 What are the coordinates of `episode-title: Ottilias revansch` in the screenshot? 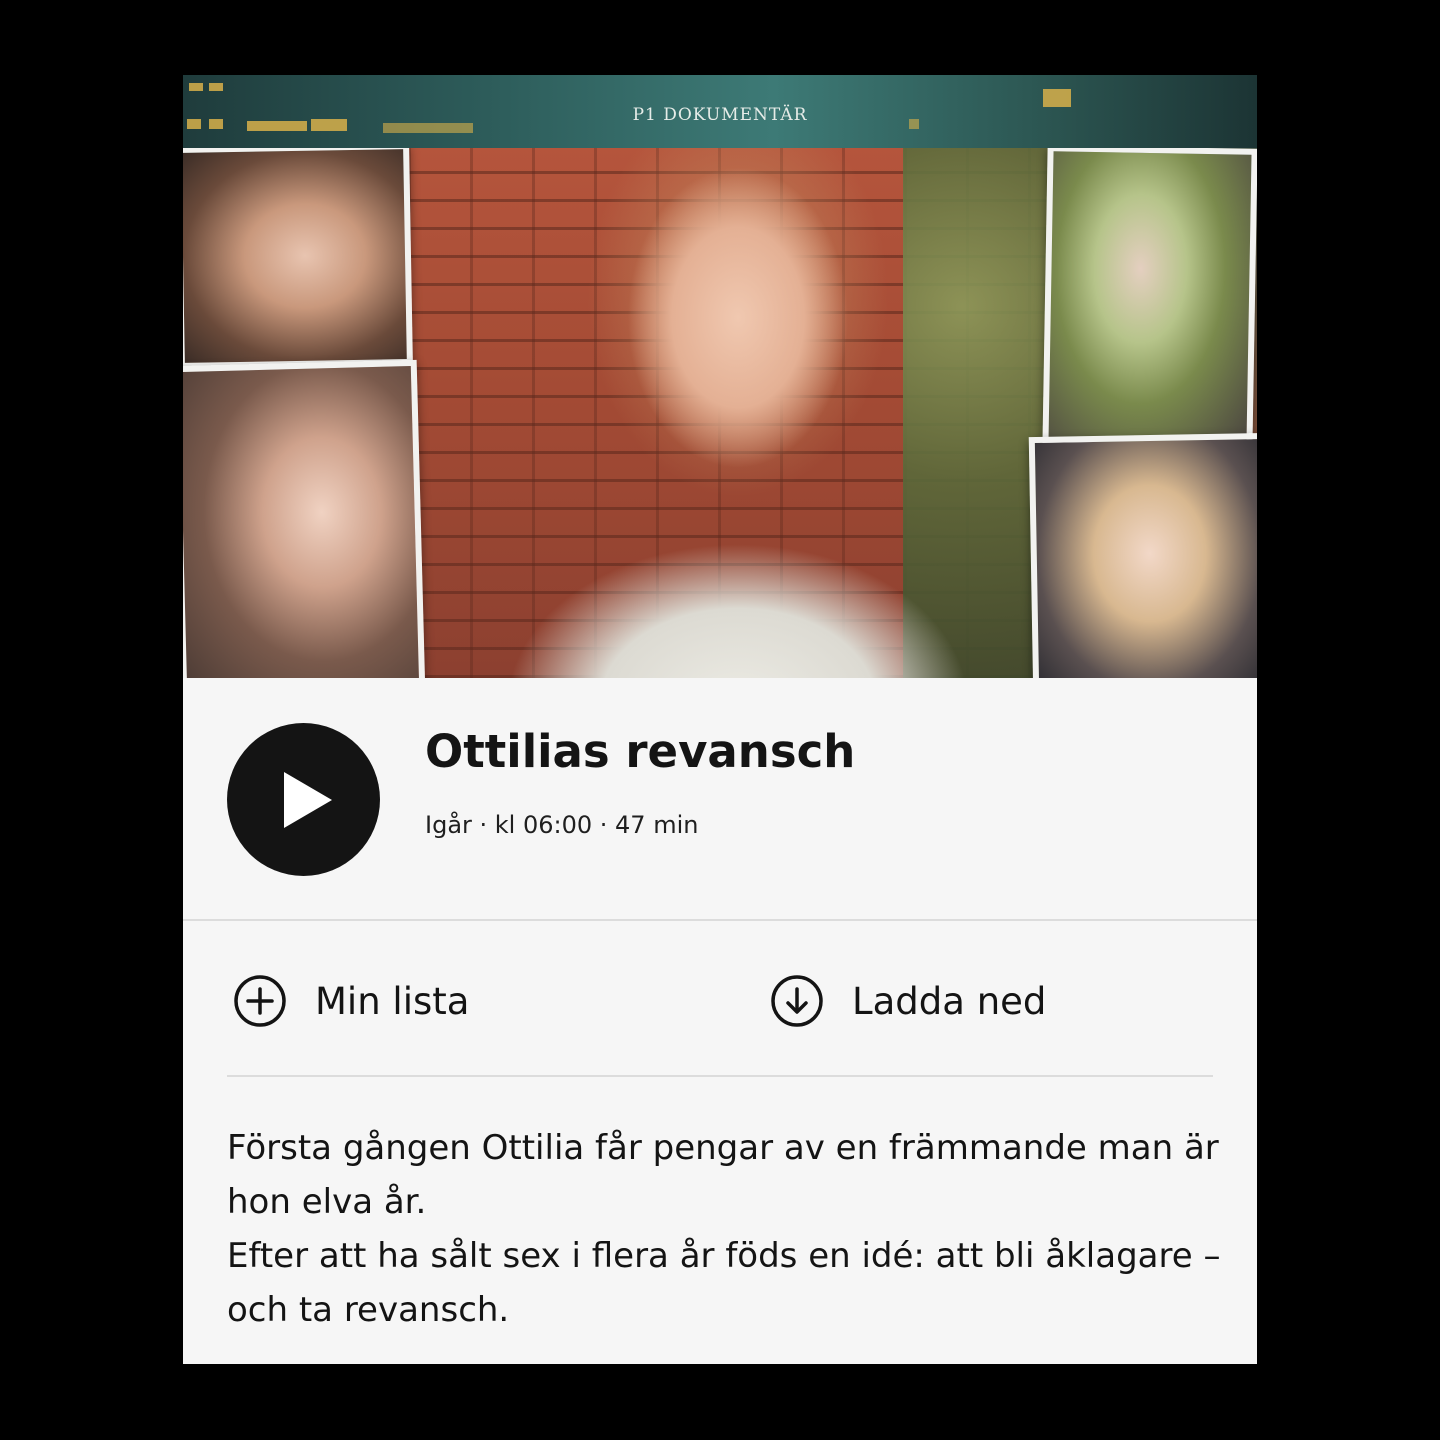 It's located at (640, 751).